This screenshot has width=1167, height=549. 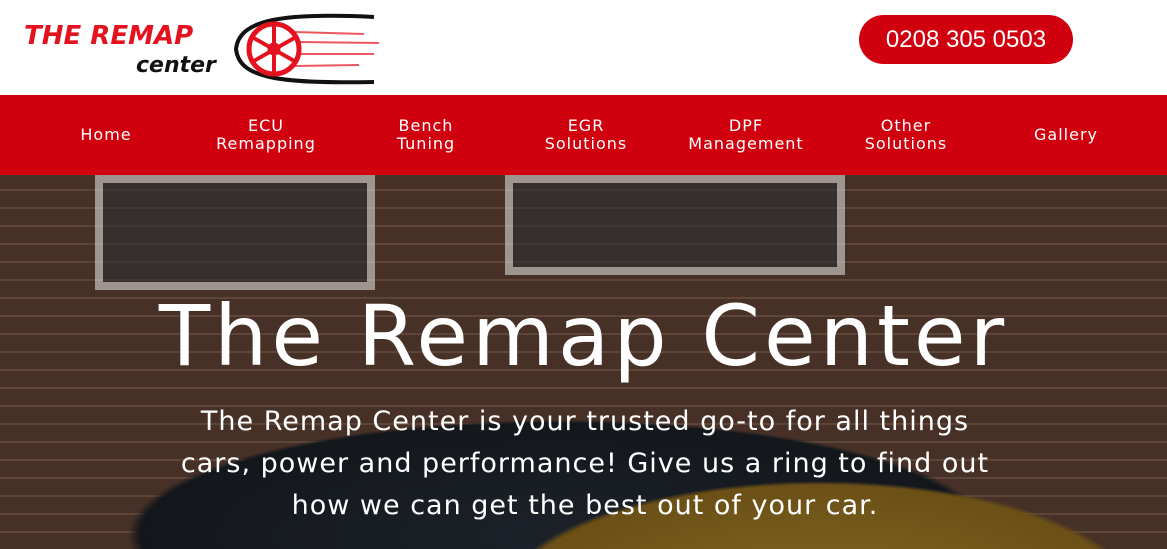 I want to click on nav-label: Bench, so click(x=426, y=125).